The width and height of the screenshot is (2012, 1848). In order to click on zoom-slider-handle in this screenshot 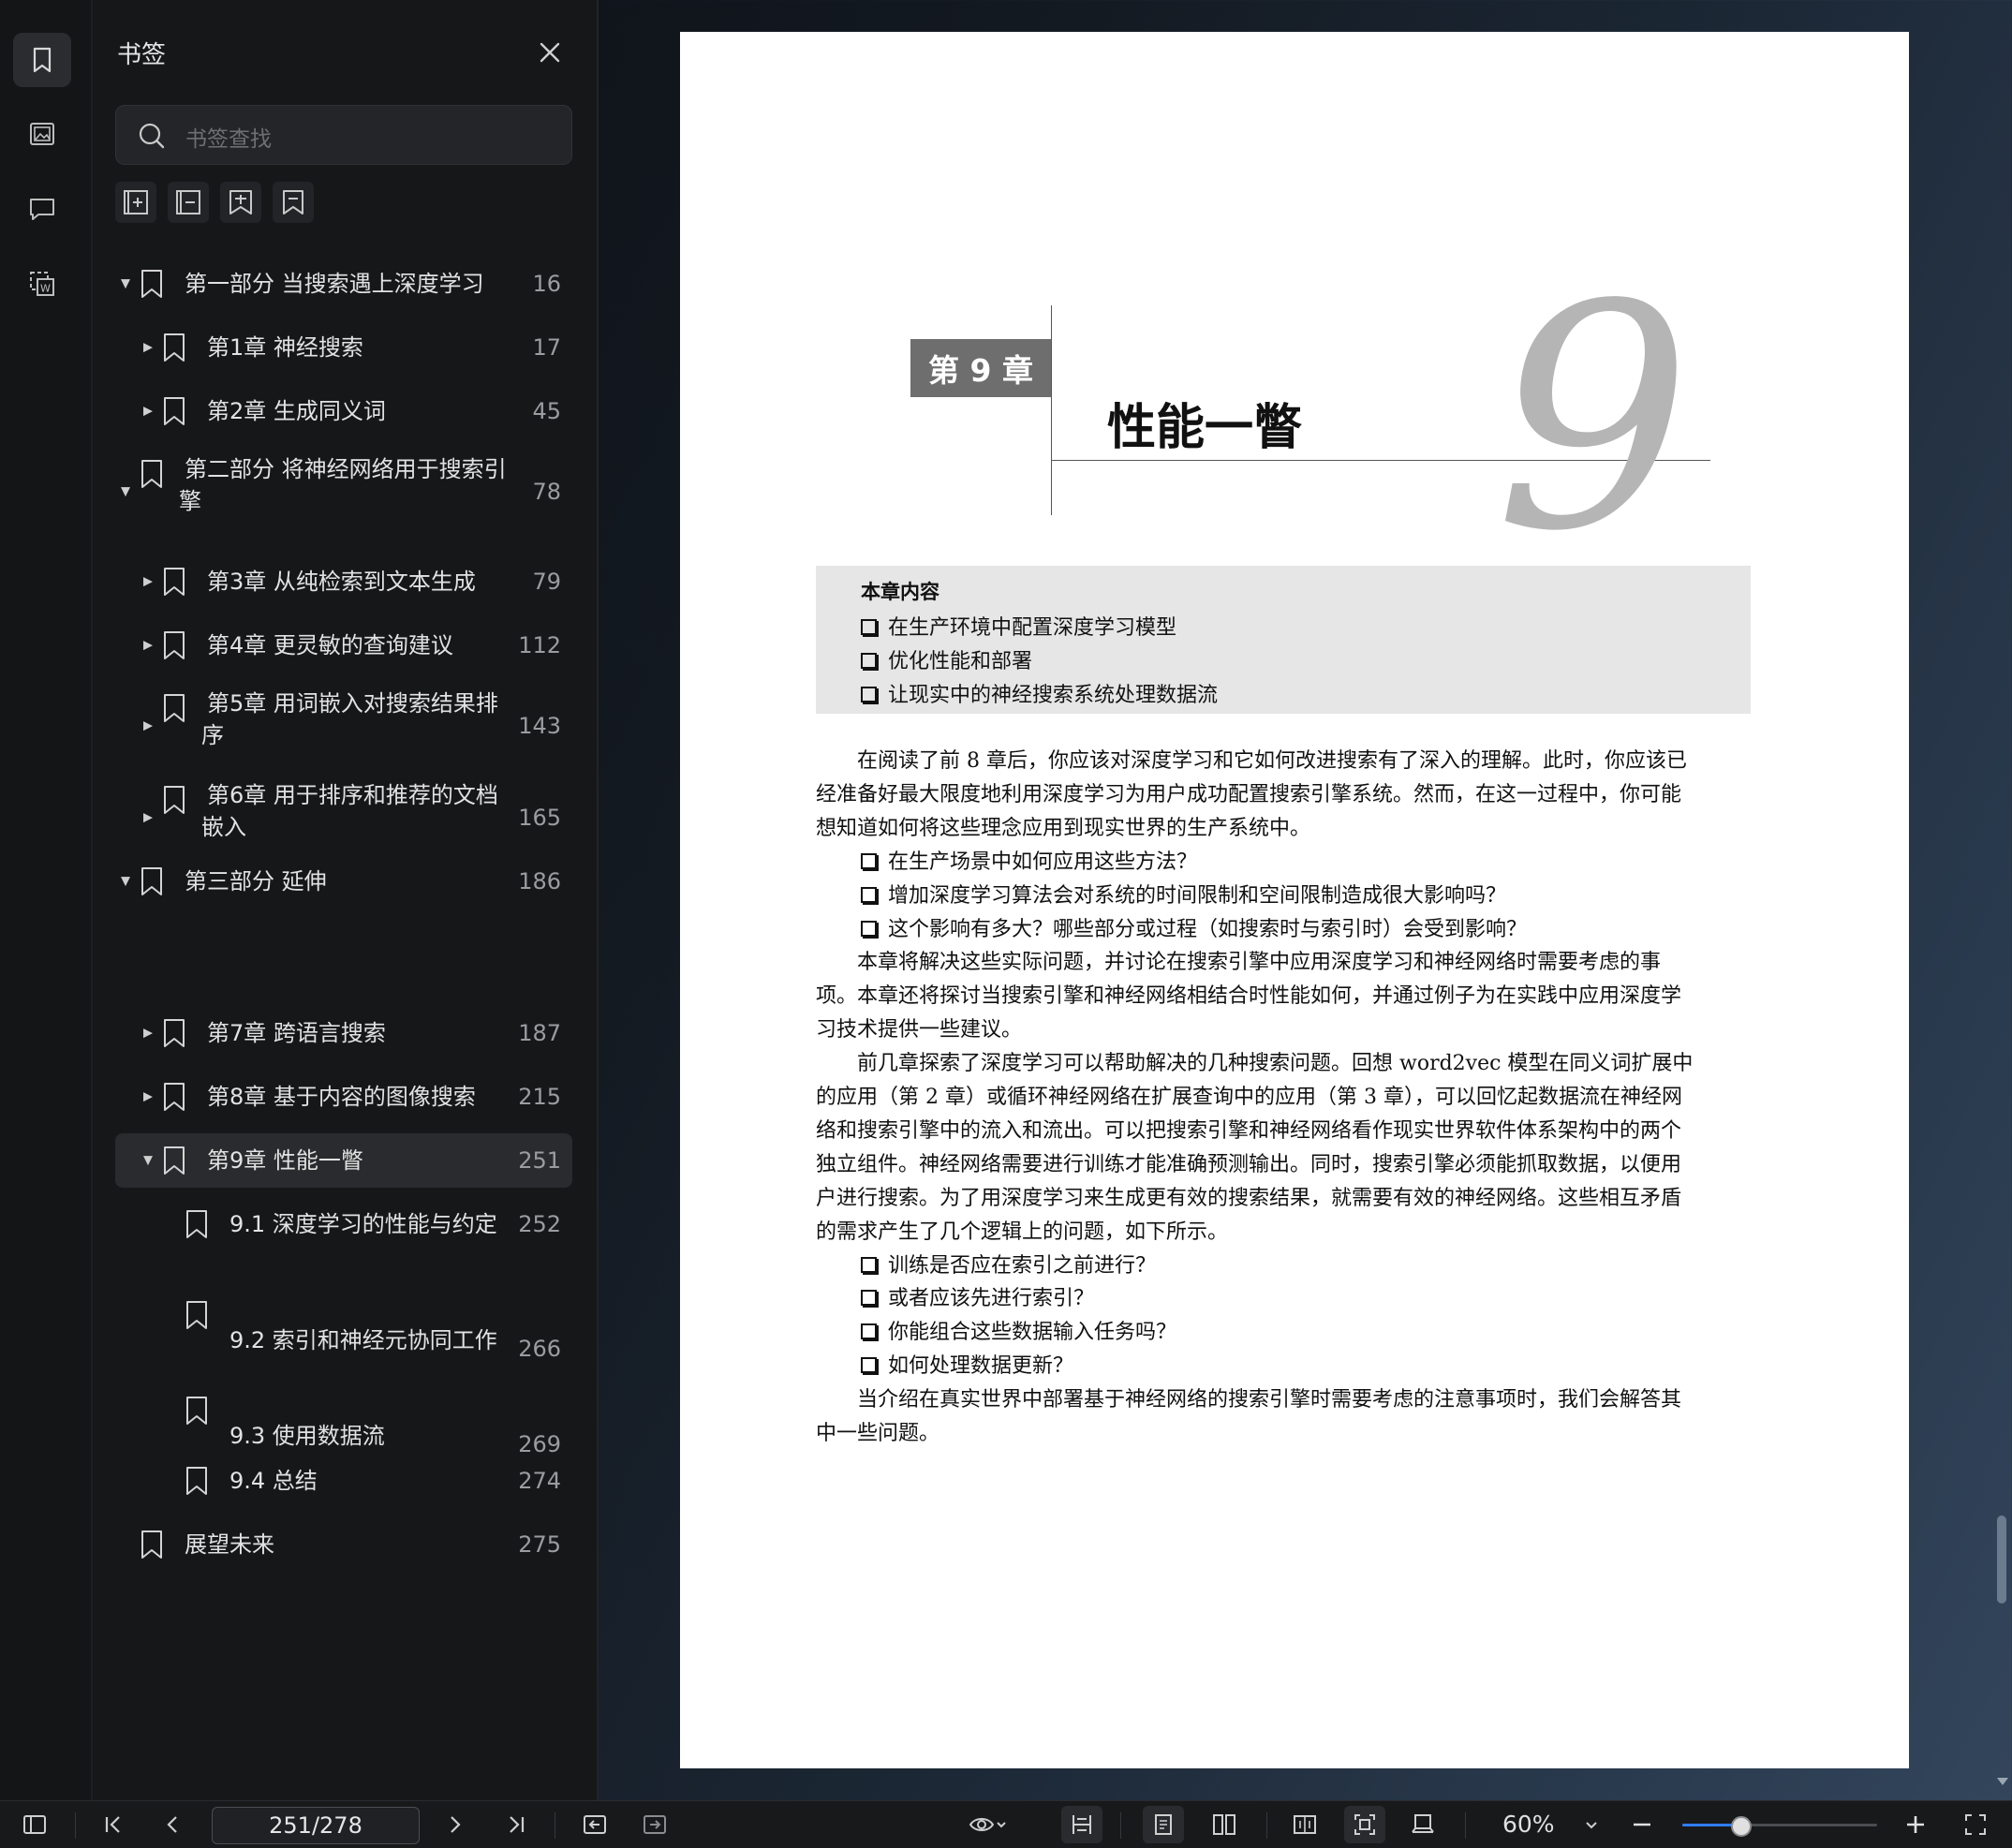, I will do `click(1742, 1827)`.